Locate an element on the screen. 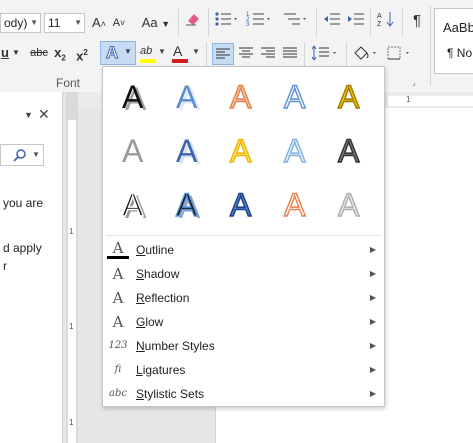  line-spacing-button is located at coordinates (325, 54).